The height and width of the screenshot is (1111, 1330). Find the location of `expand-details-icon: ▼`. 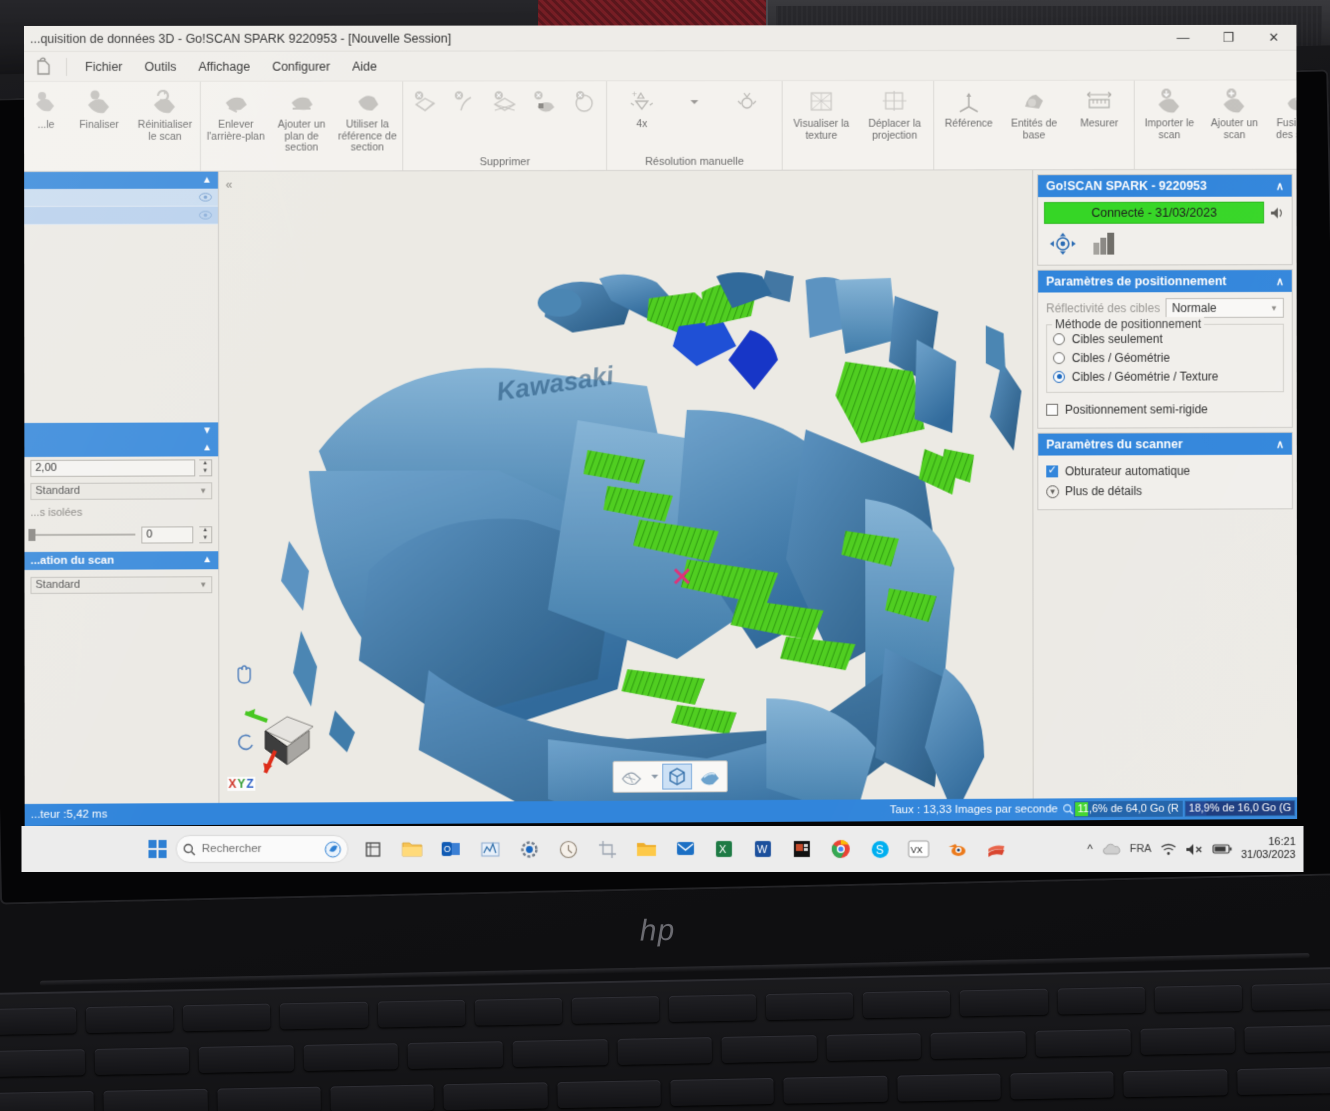

expand-details-icon: ▼ is located at coordinates (1053, 491).